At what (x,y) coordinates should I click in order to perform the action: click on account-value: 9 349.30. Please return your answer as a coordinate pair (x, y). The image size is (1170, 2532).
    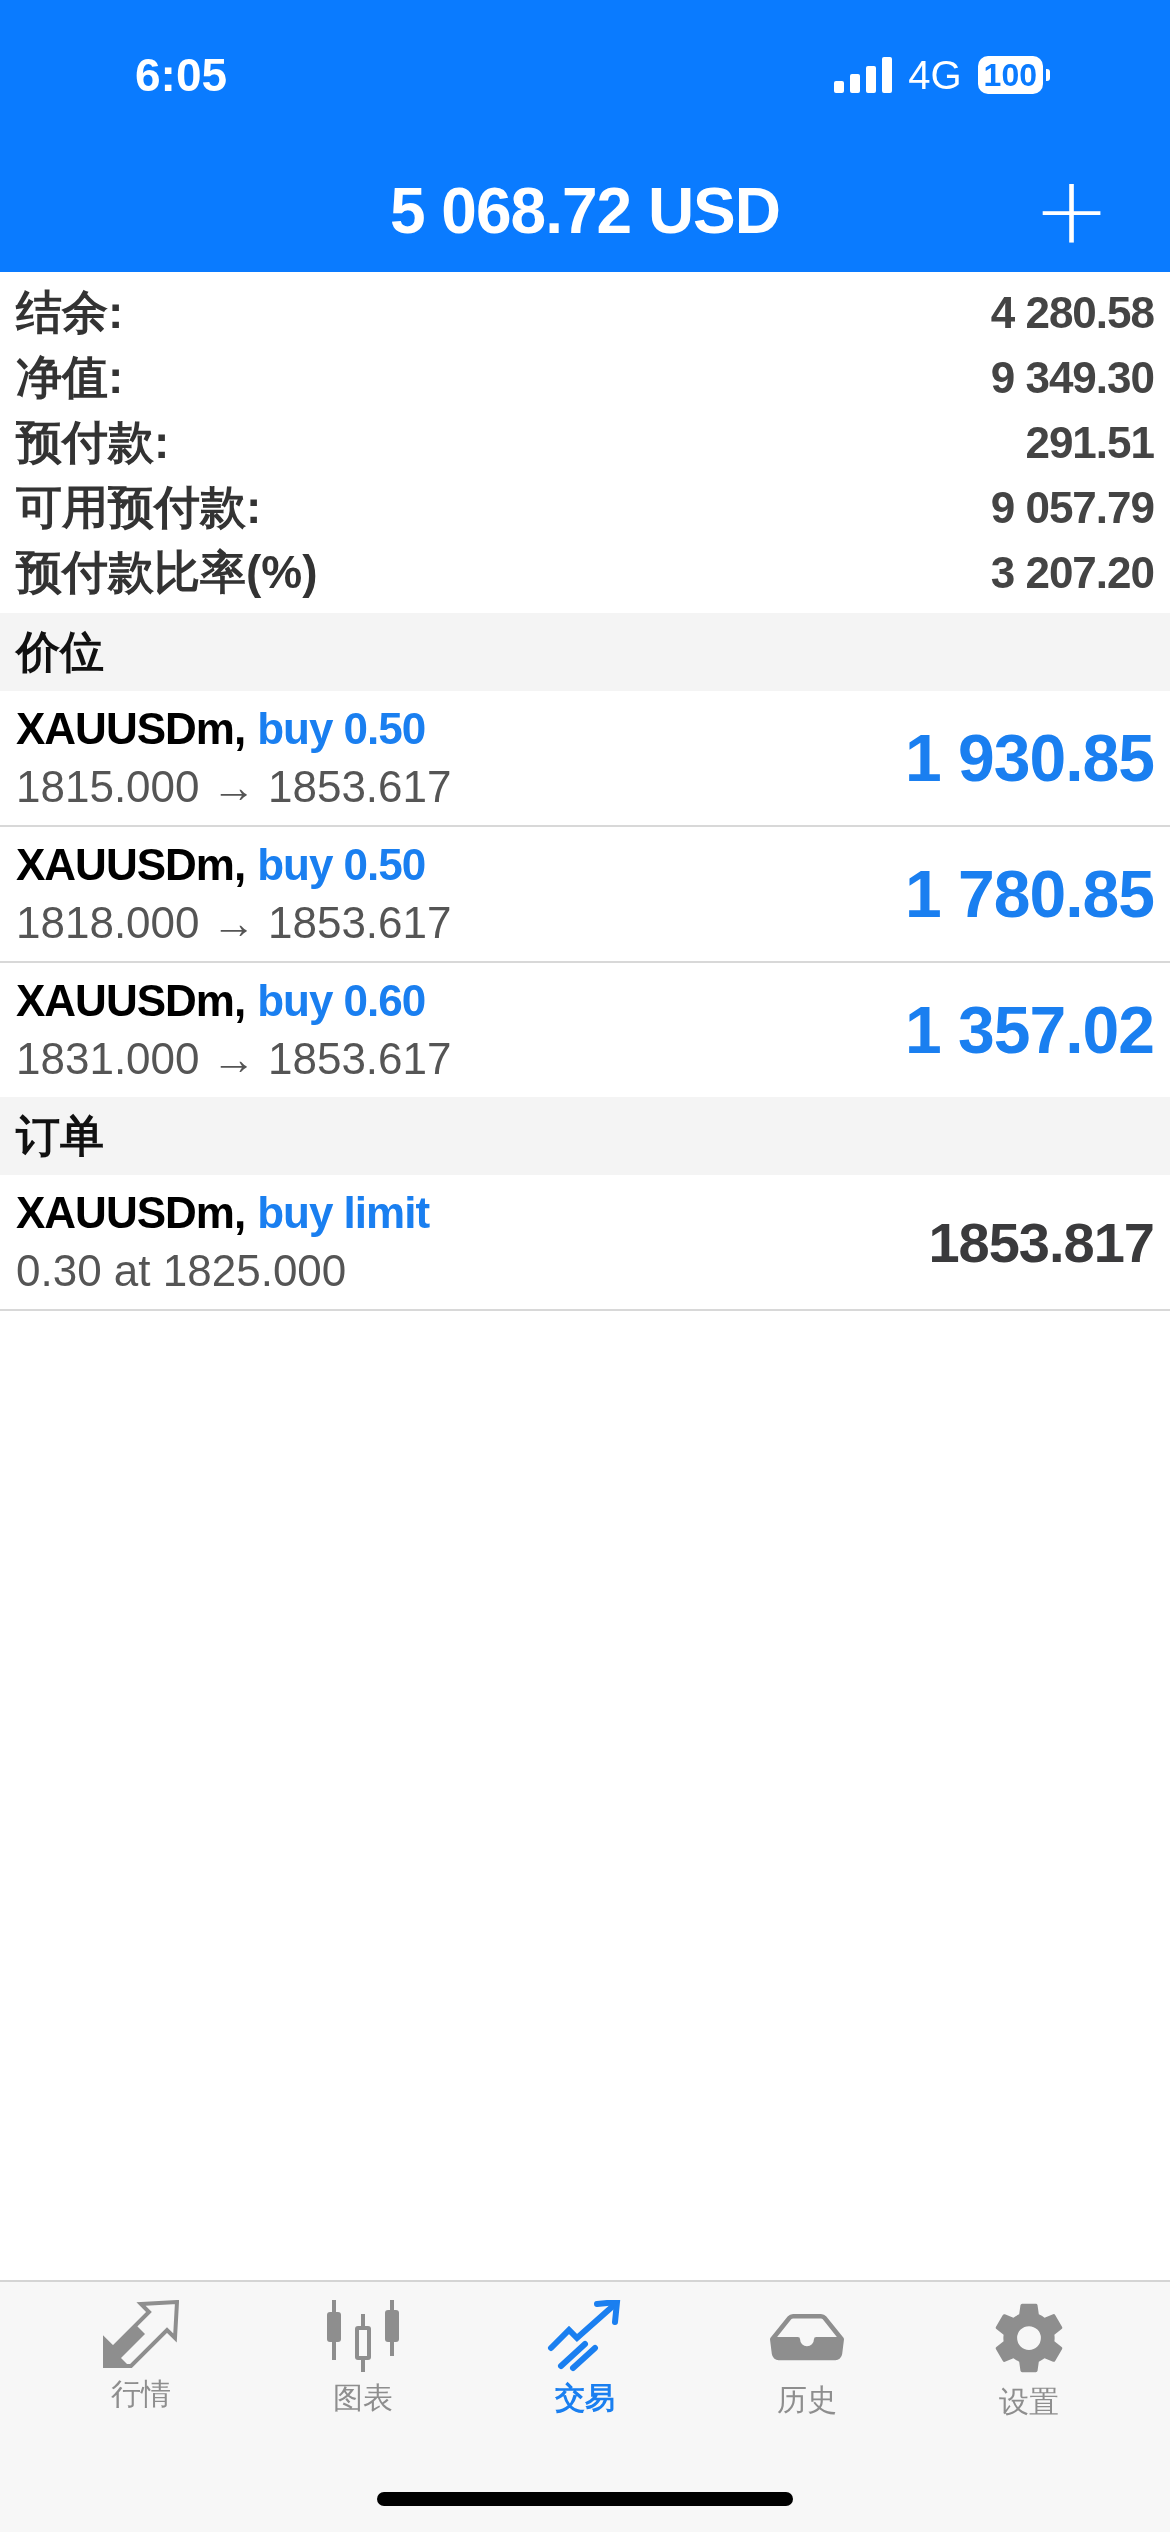
    Looking at the image, I should click on (1072, 377).